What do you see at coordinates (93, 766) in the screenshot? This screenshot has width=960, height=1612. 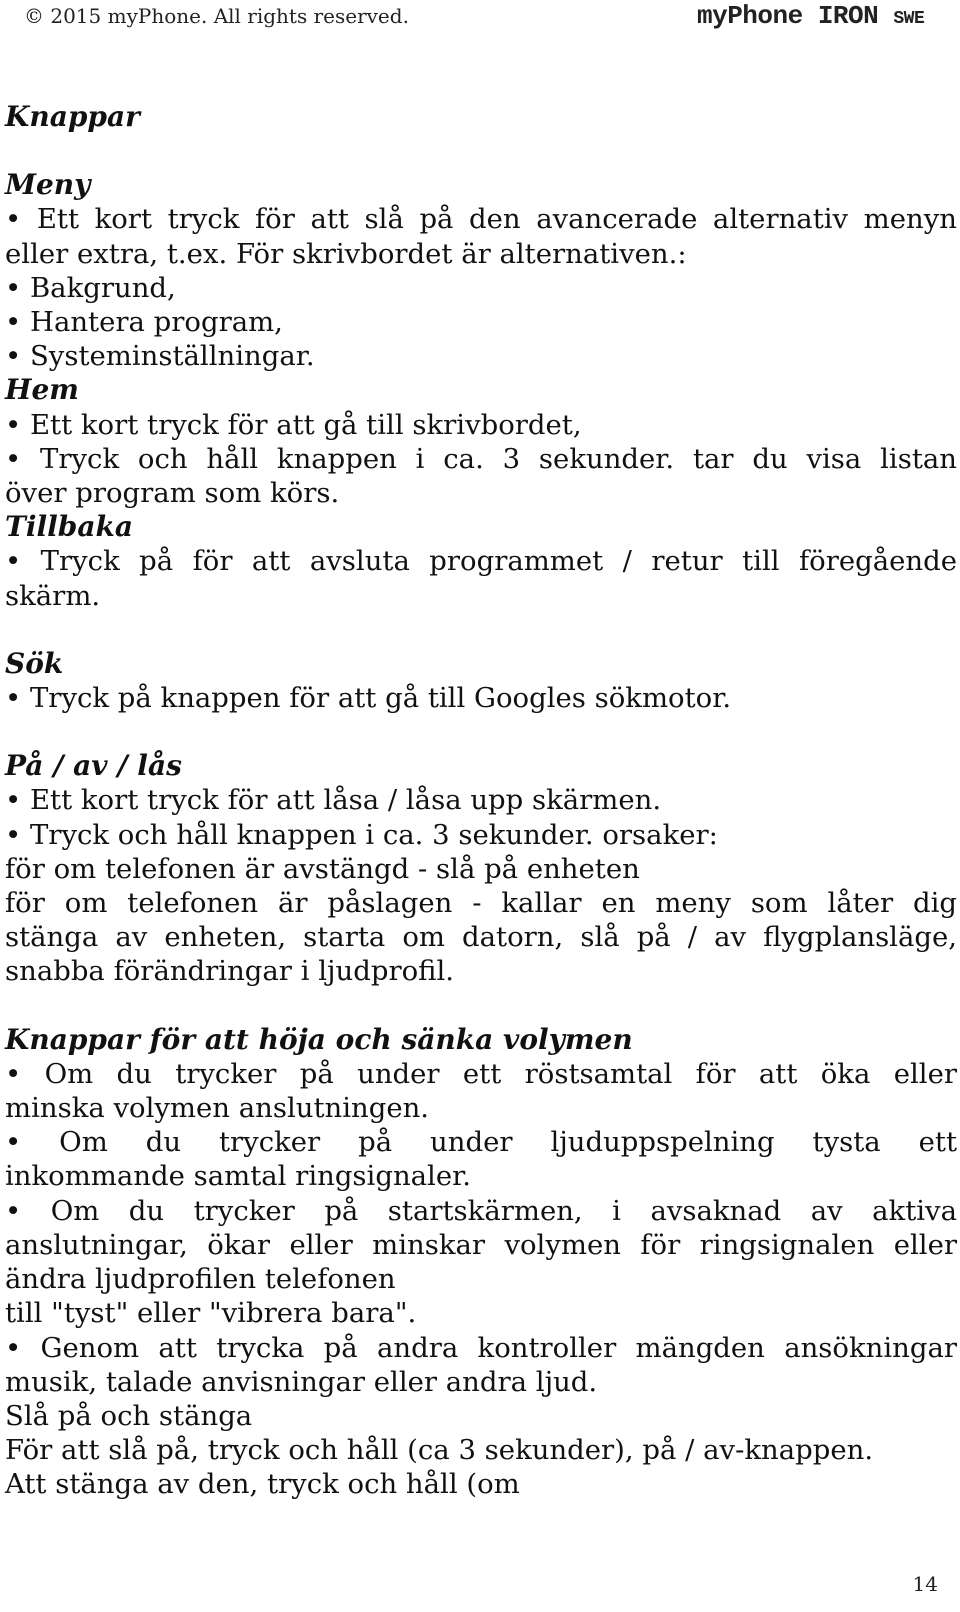 I see `heading-pa-av-las: På / av / lås` at bounding box center [93, 766].